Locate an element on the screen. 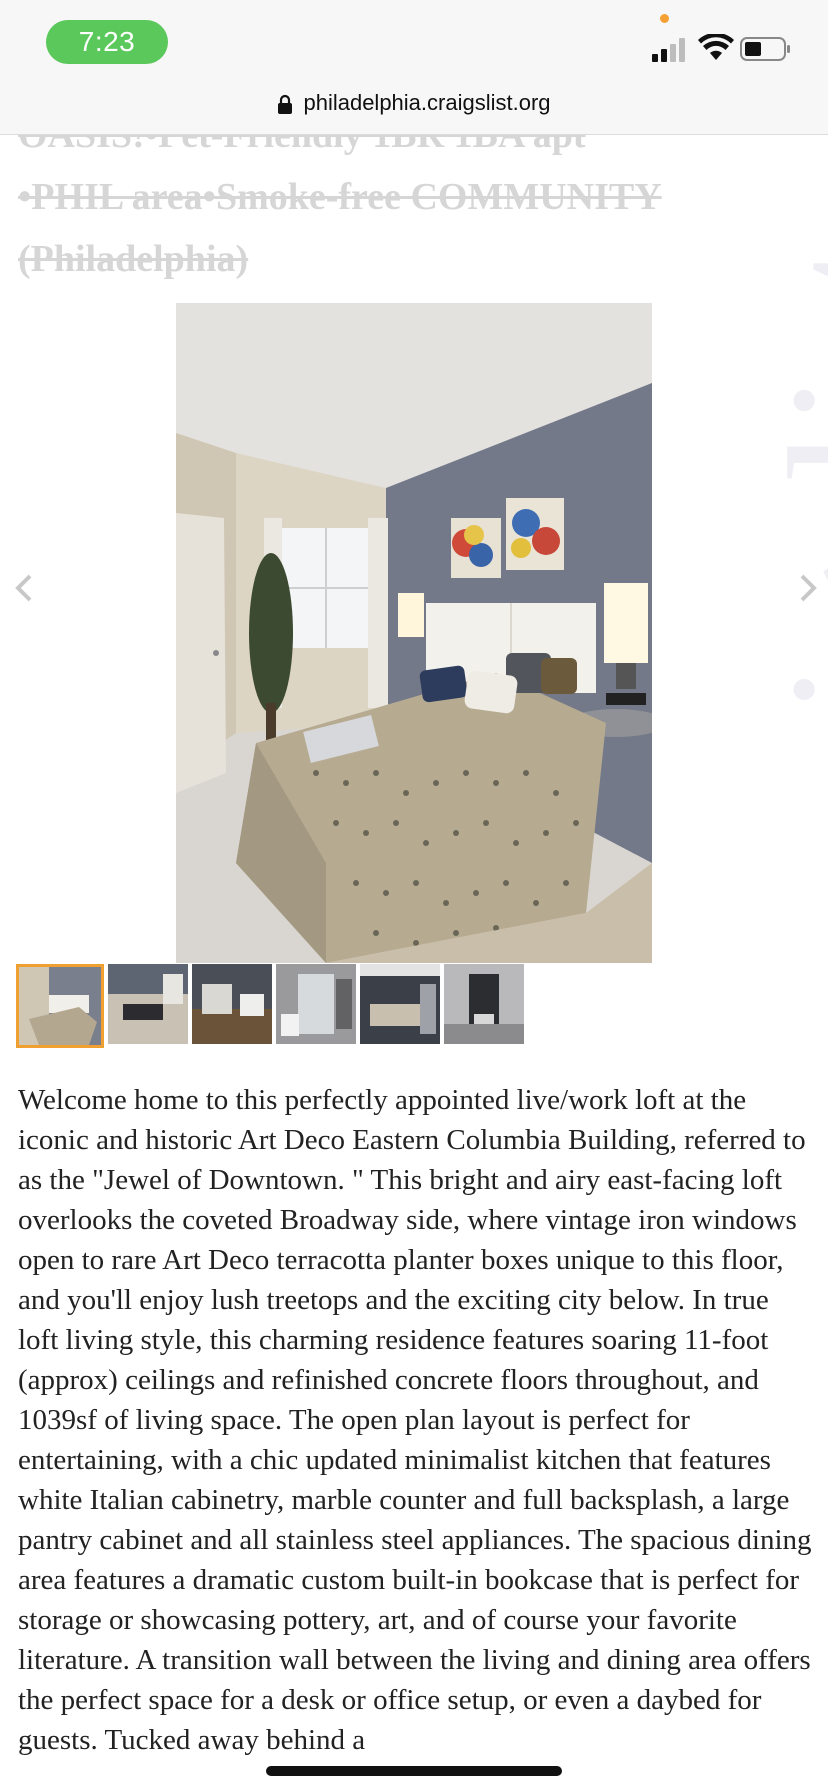 This screenshot has width=828, height=1792. address-bar: philadelphia.craigslist.org is located at coordinates (414, 103).